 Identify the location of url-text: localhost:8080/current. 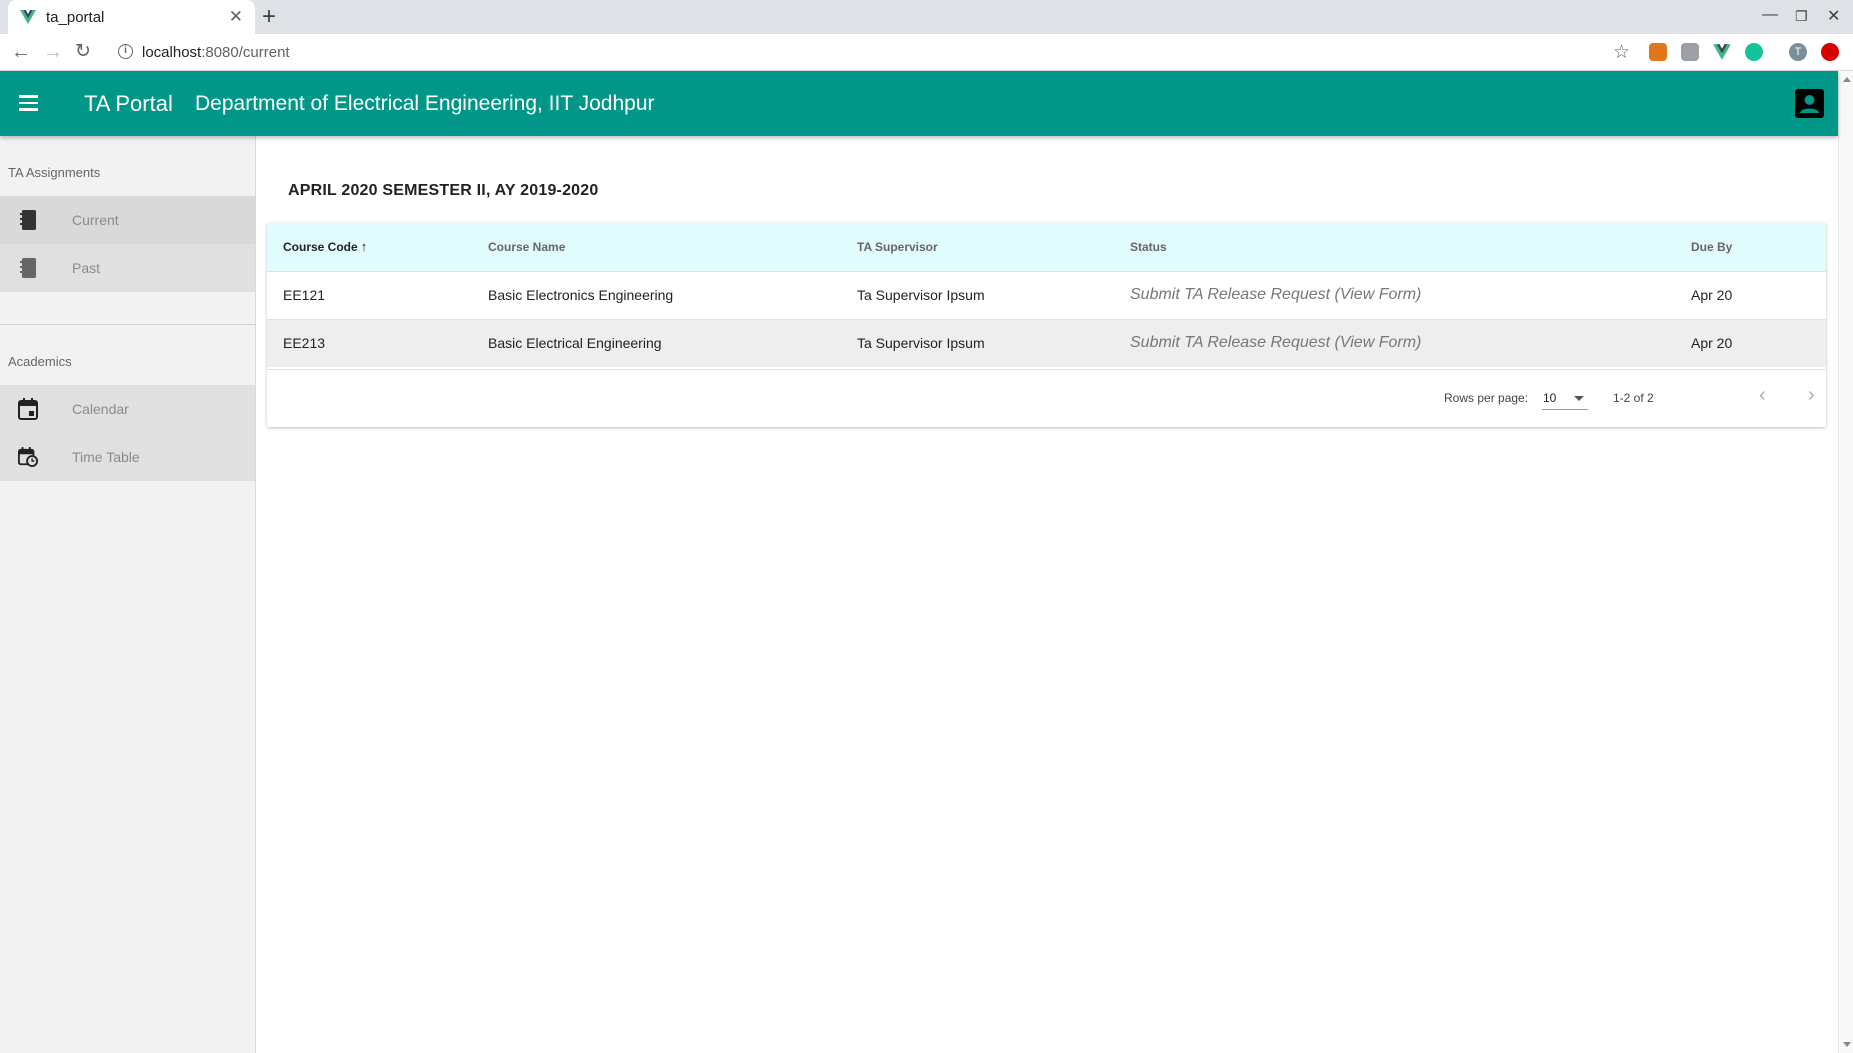
(216, 52).